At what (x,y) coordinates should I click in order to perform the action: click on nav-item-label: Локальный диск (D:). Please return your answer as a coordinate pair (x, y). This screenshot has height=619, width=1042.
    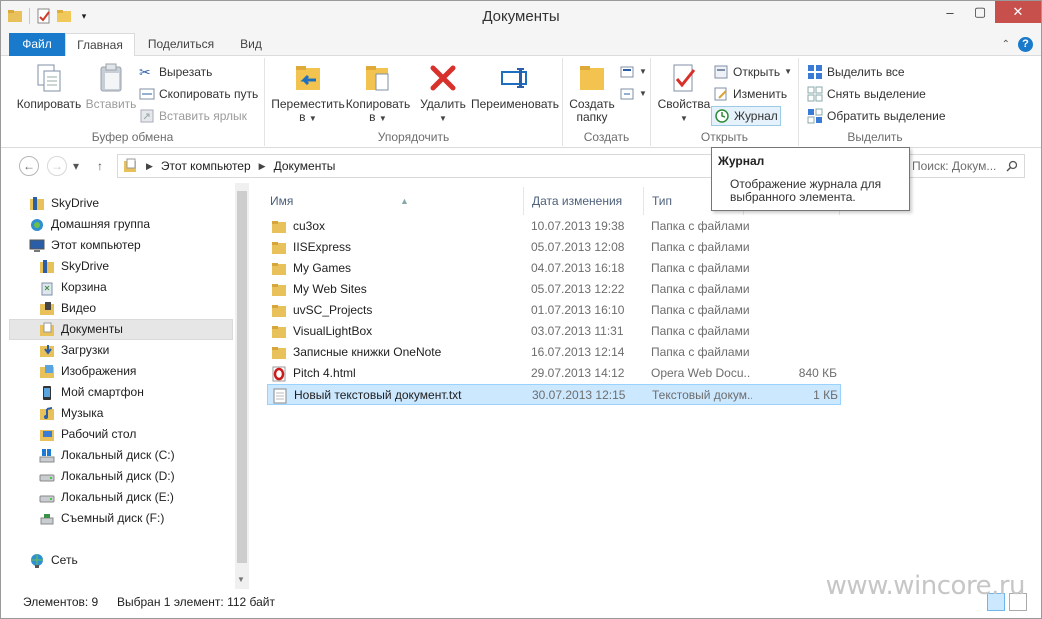
    Looking at the image, I should click on (118, 476).